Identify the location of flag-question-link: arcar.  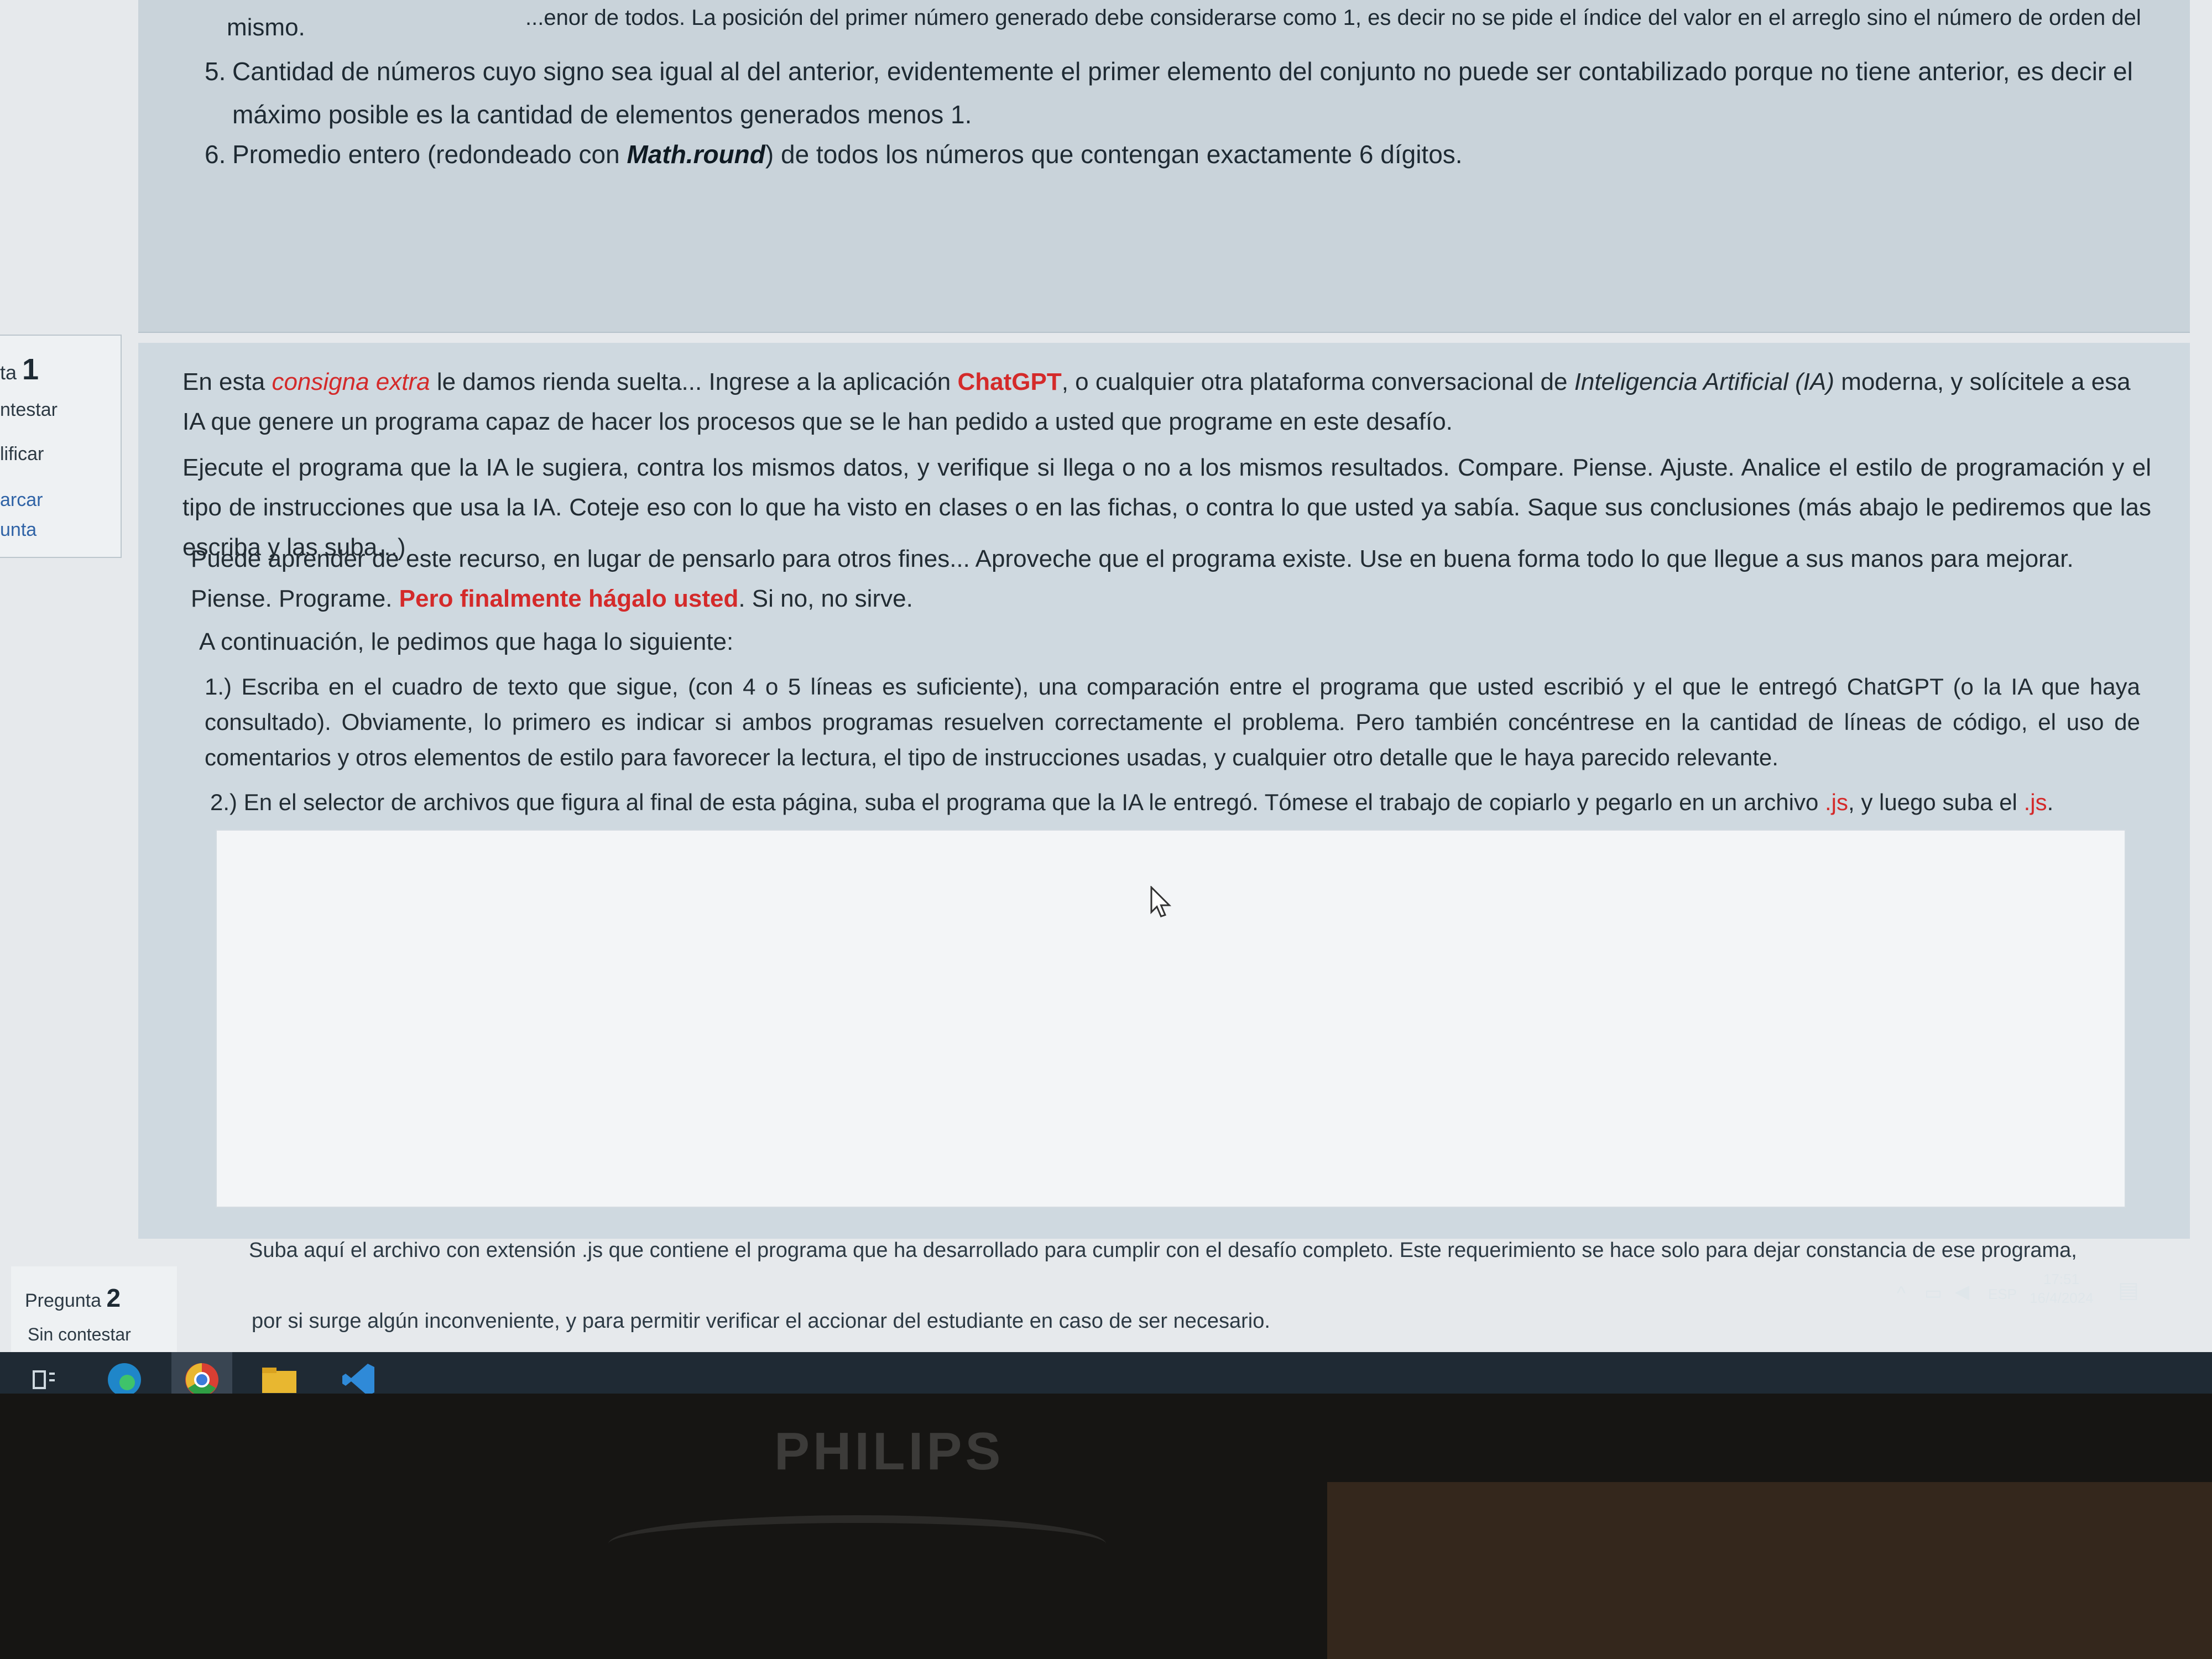
(22, 500).